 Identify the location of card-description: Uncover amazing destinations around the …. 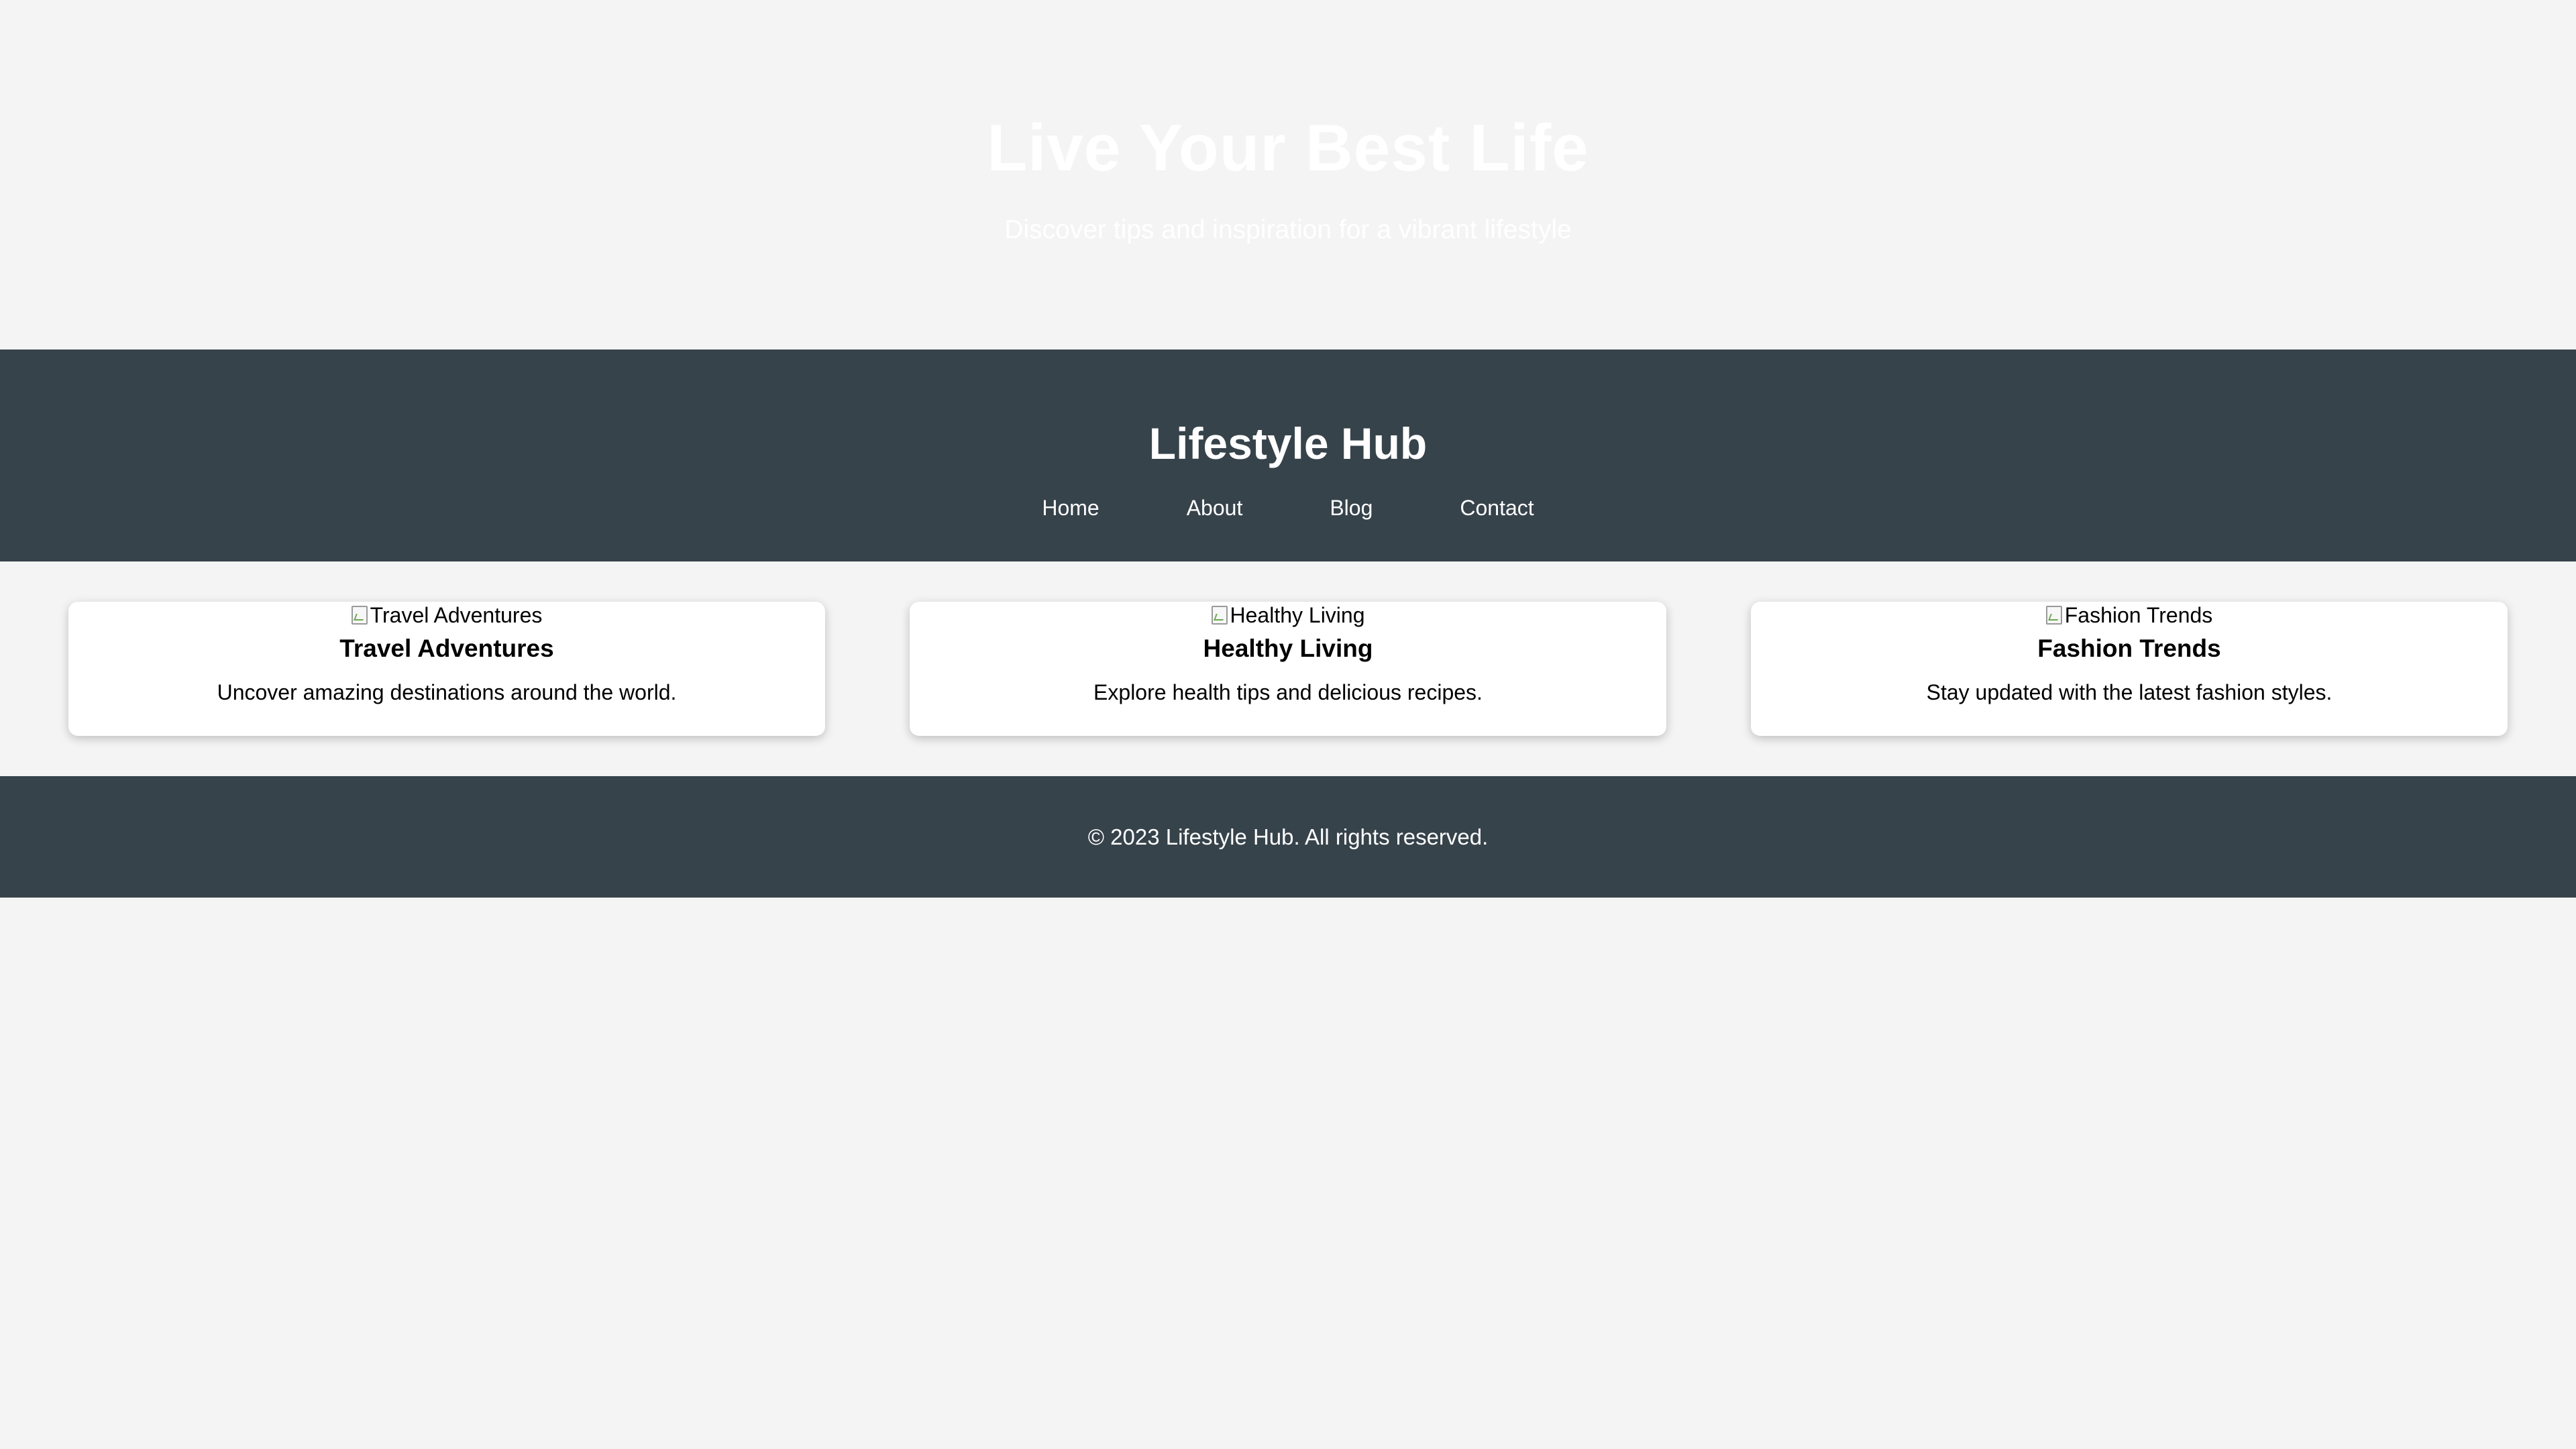
(447, 692).